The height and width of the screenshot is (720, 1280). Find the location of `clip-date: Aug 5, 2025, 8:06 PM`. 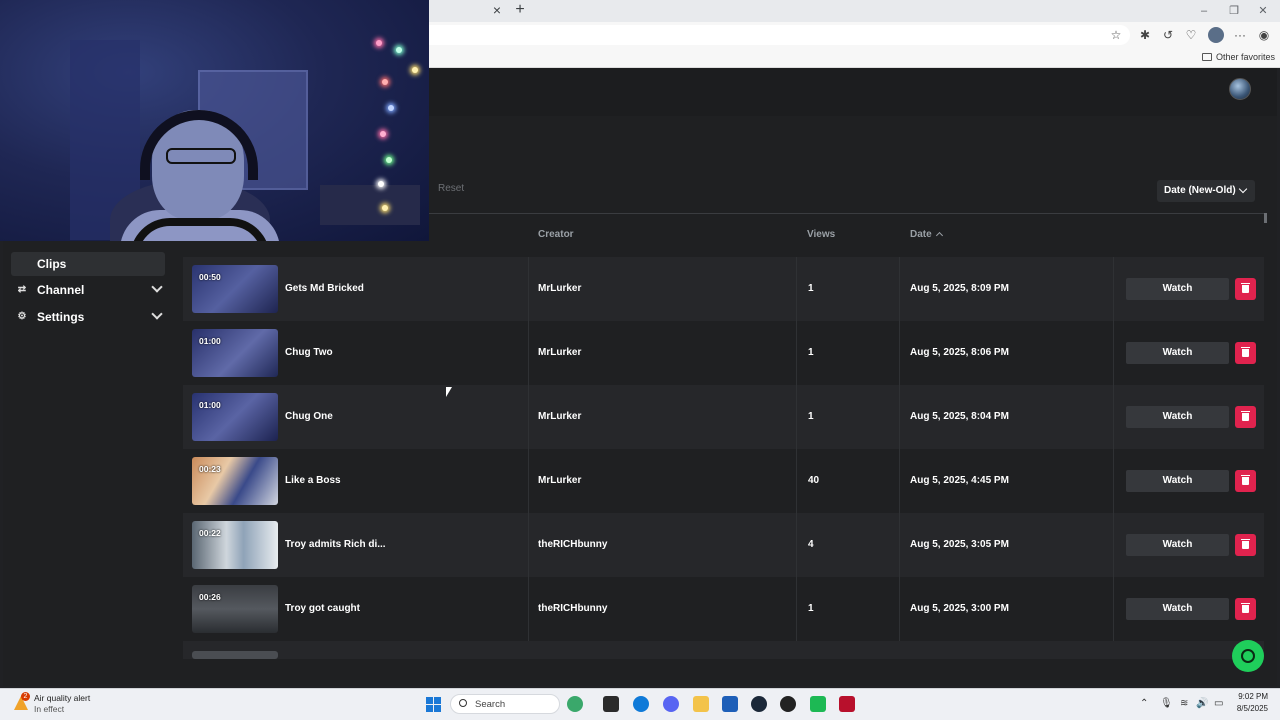

clip-date: Aug 5, 2025, 8:06 PM is located at coordinates (959, 352).